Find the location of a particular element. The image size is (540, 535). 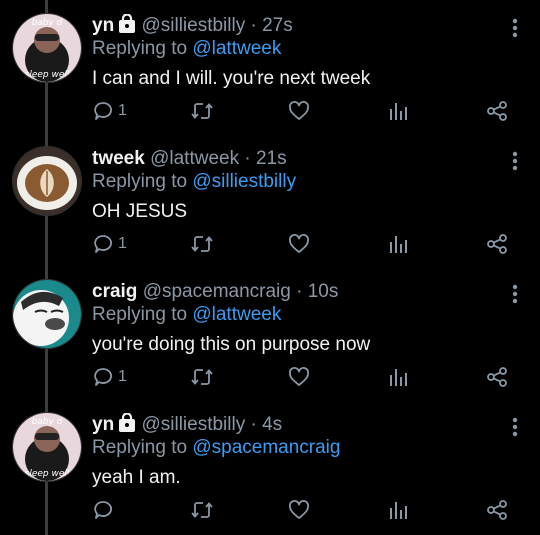

tweet-header: tweek @lattweek · 21s is located at coordinates (189, 159).